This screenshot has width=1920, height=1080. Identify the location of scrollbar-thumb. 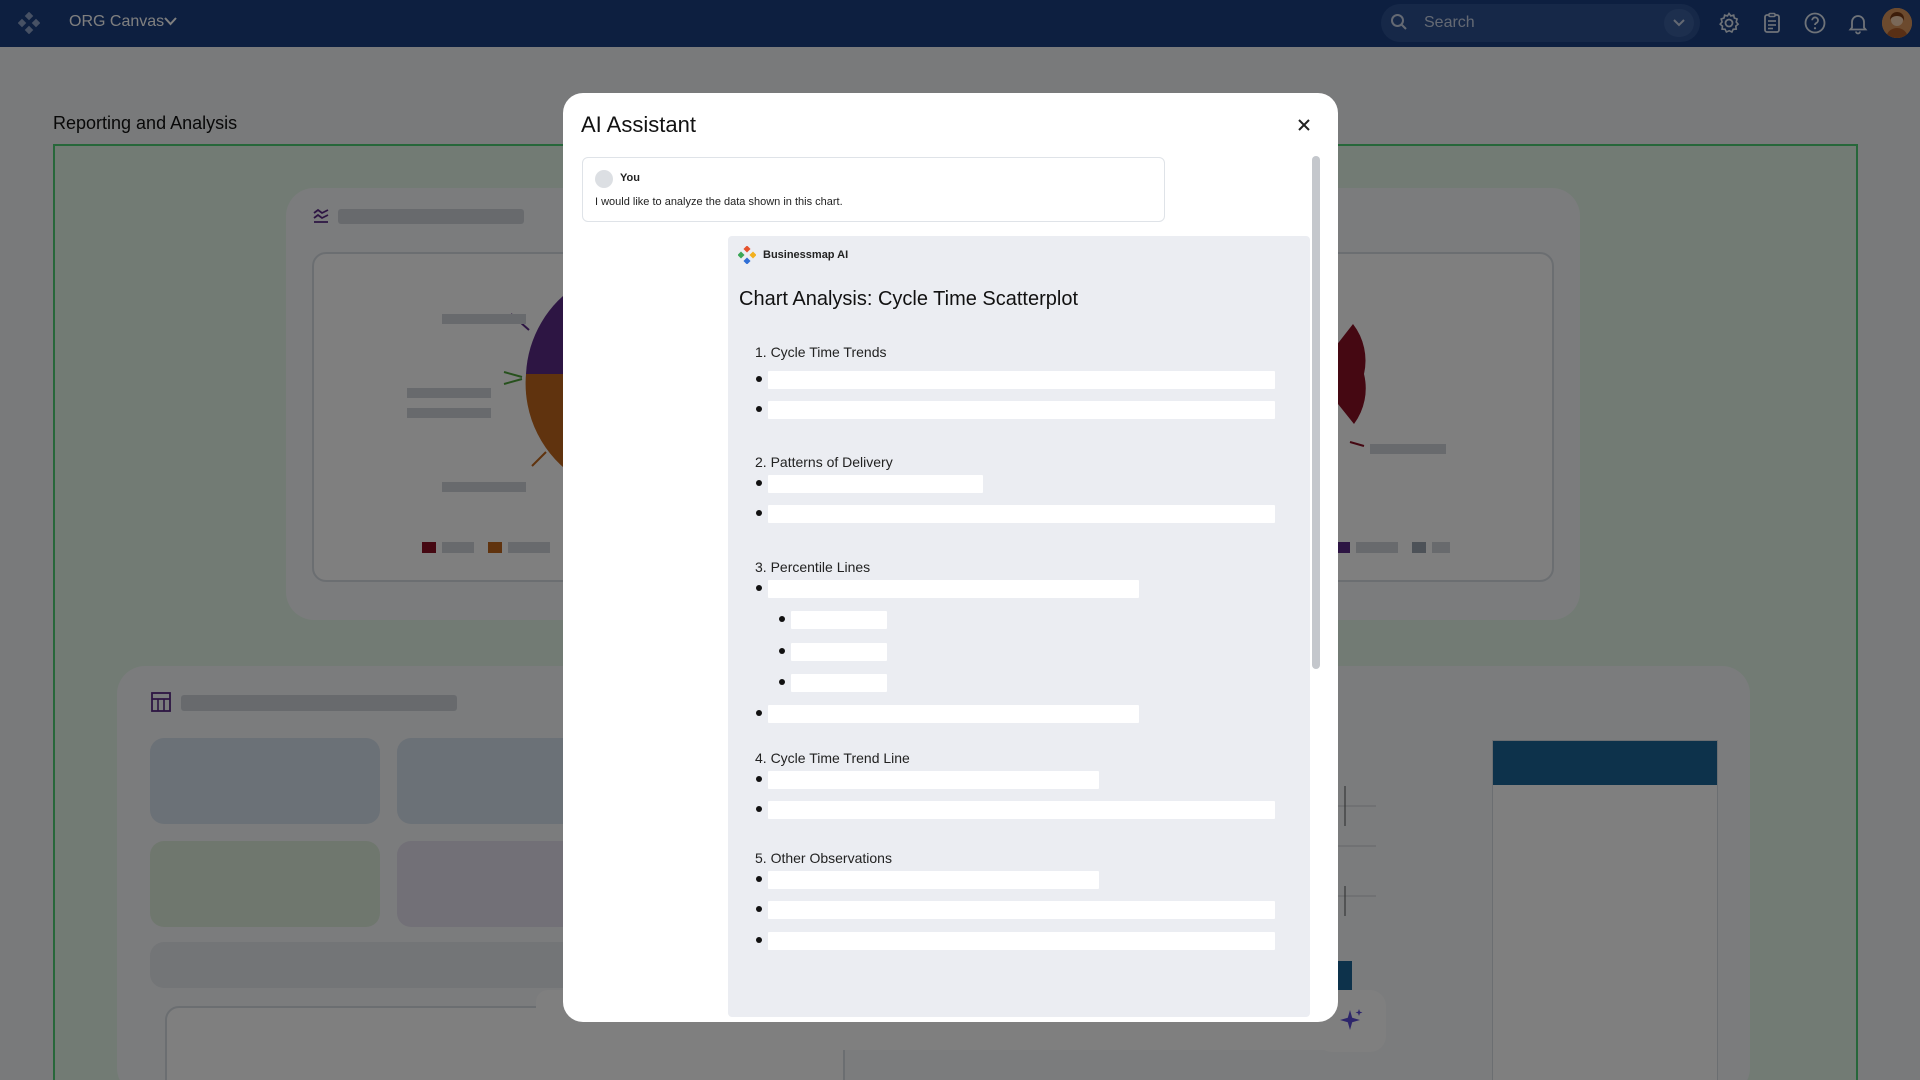
(1316, 412).